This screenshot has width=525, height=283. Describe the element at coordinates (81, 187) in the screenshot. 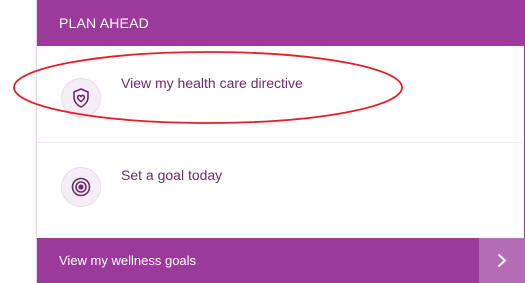

I see `target-icon` at that location.